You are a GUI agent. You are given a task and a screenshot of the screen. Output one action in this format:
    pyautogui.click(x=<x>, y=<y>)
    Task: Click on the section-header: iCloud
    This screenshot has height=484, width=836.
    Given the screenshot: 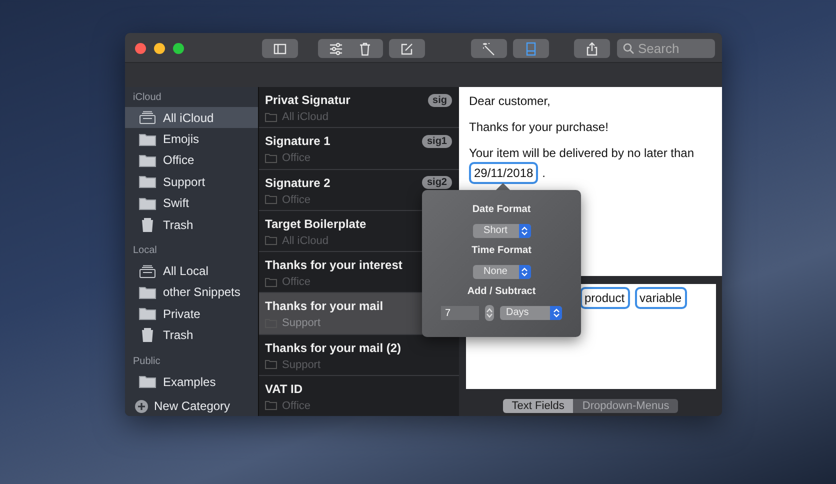 What is the action you would take?
    pyautogui.click(x=147, y=98)
    